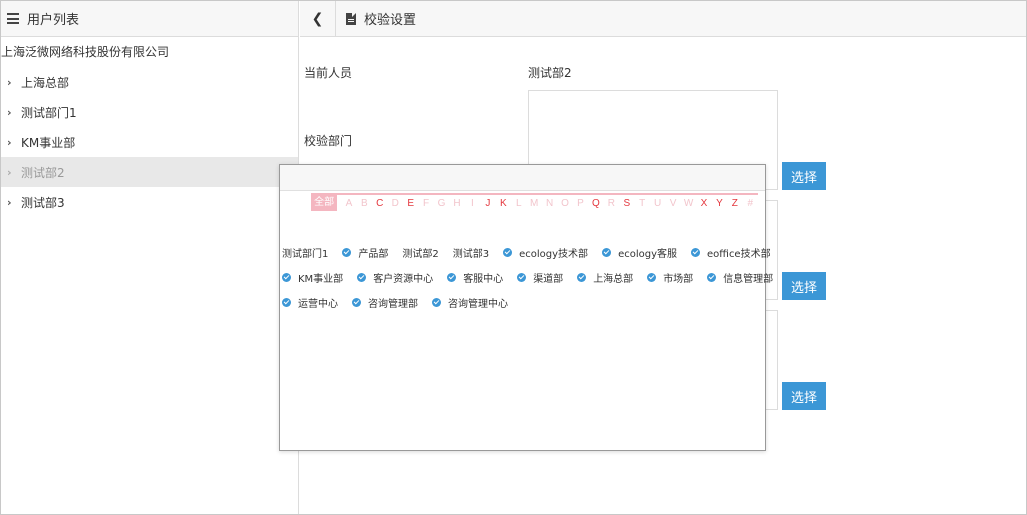 The width and height of the screenshot is (1027, 515). I want to click on department-option: 运营中心, so click(310, 302).